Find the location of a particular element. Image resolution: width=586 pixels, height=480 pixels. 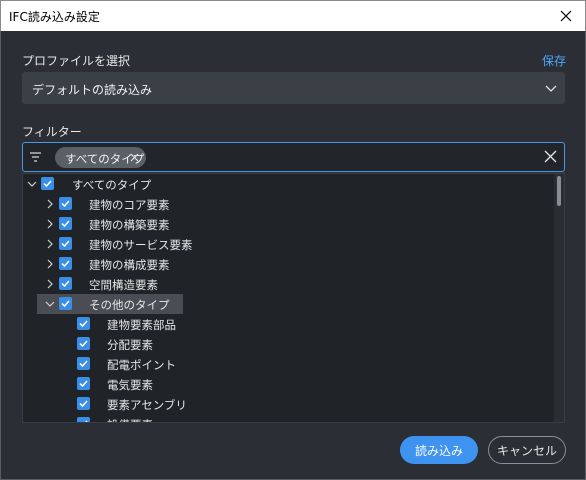

tree-item: 建物要素部品 is located at coordinates (288, 324).